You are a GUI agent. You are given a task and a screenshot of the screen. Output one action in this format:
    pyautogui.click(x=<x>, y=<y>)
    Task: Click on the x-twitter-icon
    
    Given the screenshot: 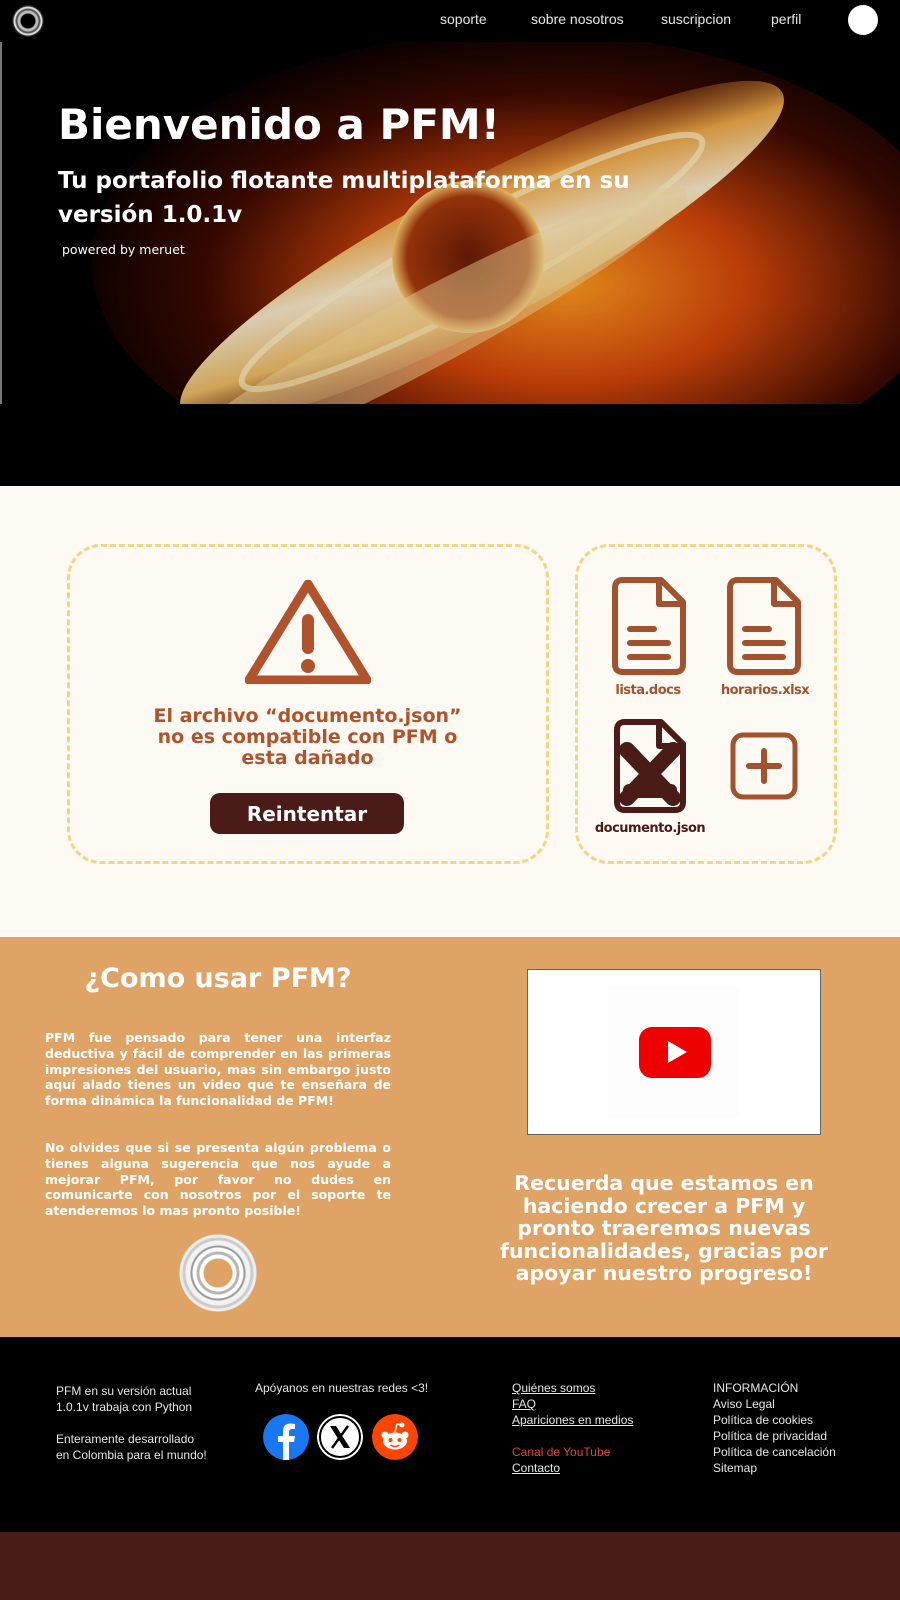 What is the action you would take?
    pyautogui.click(x=340, y=1437)
    